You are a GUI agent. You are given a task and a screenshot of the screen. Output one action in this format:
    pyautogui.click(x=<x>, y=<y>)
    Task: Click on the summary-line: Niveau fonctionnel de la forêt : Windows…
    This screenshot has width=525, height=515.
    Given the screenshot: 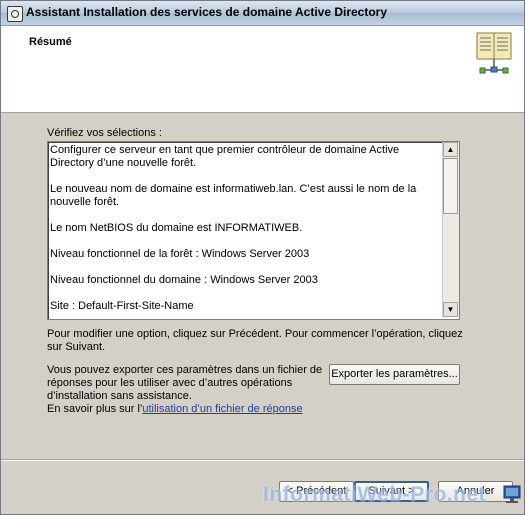 What is the action you would take?
    pyautogui.click(x=180, y=254)
    